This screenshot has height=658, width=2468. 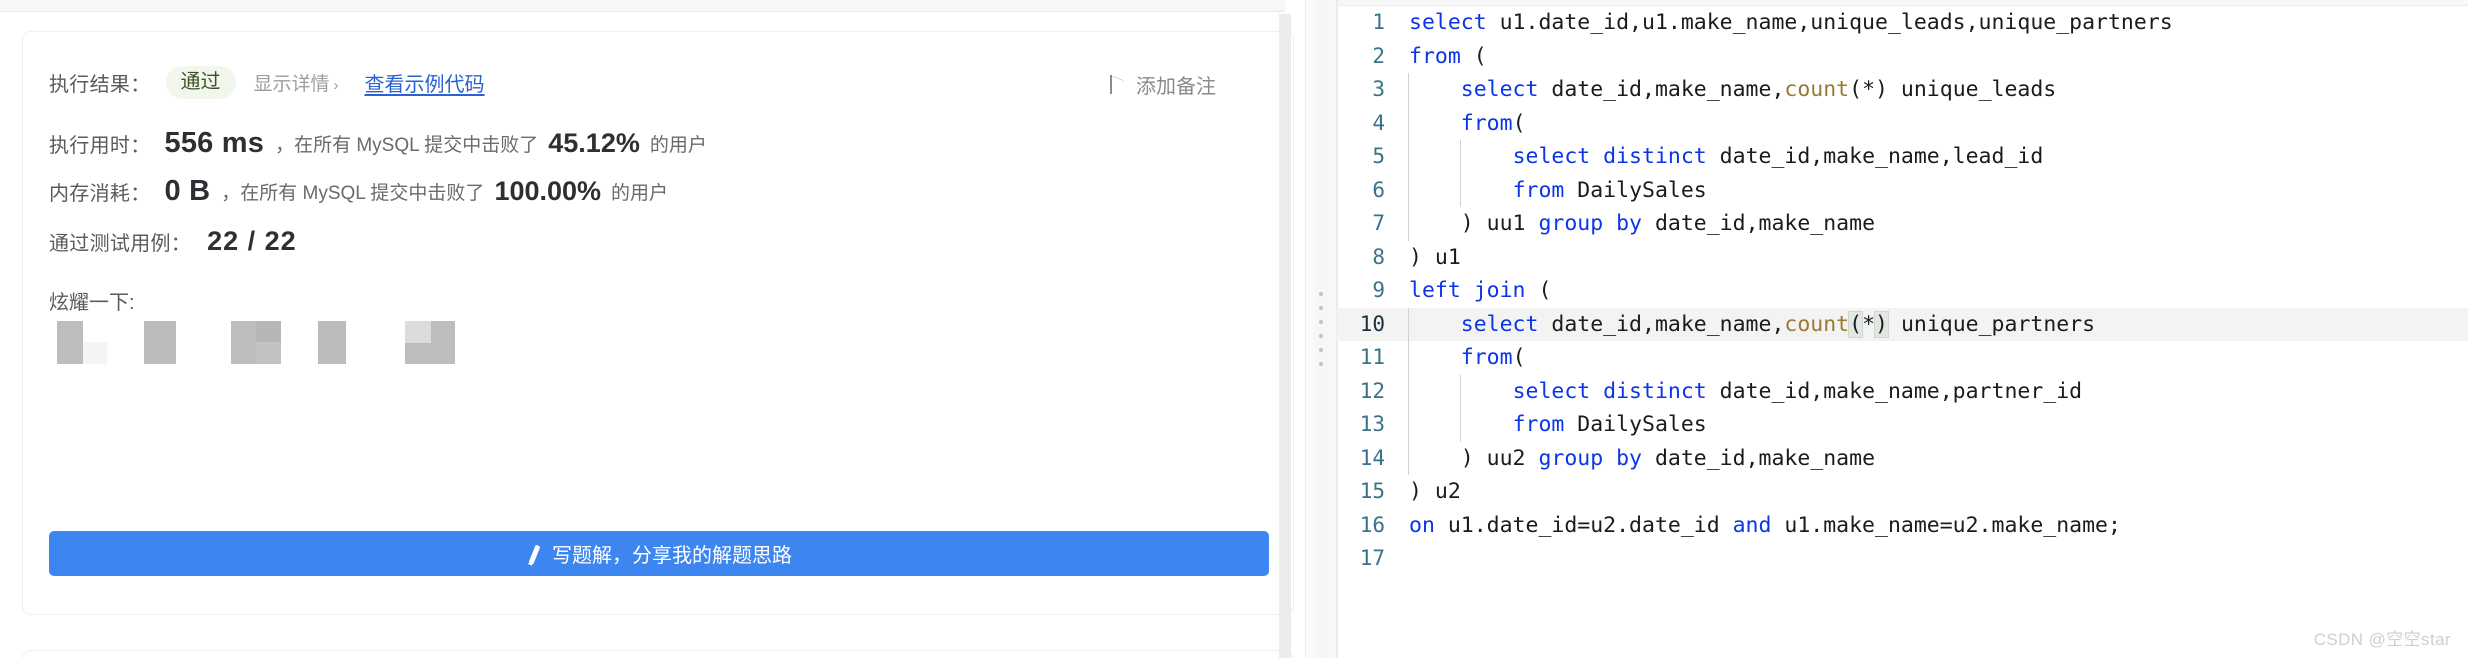 I want to click on code-line: 9 left join (, so click(x=1902, y=291).